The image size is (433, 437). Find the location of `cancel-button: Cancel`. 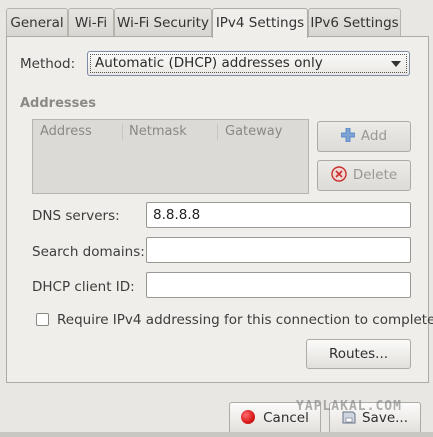

cancel-button: Cancel is located at coordinates (275, 418).